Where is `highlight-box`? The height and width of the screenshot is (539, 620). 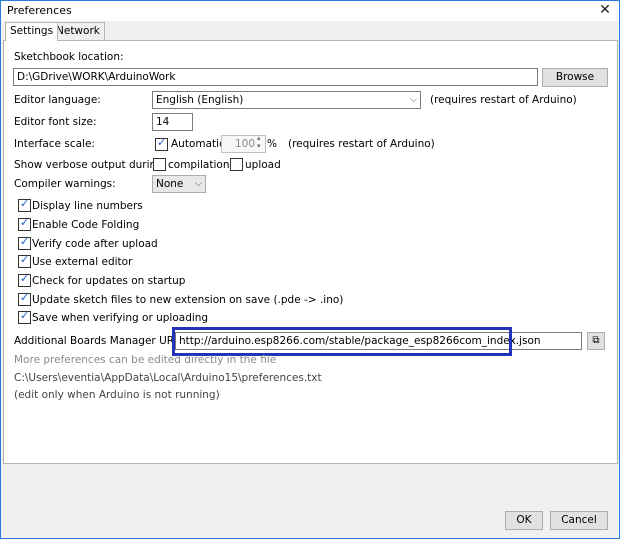
highlight-box is located at coordinates (342, 341).